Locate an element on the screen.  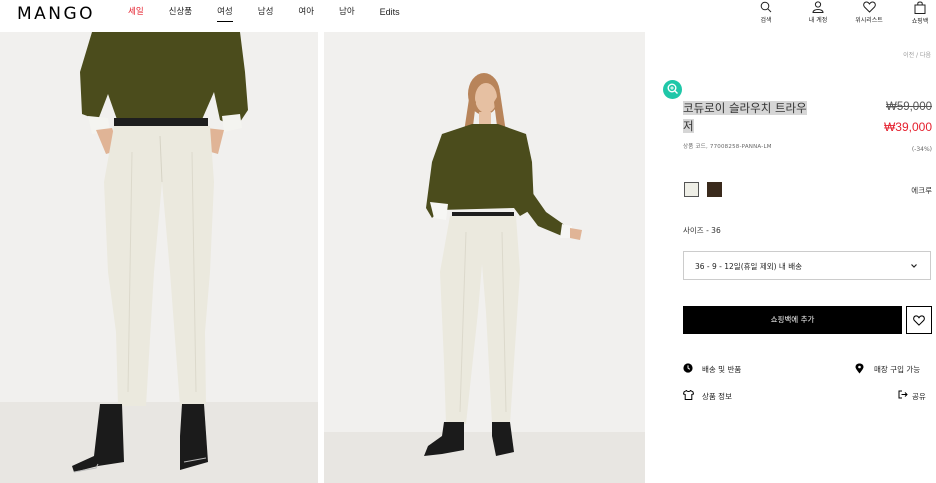
account-button: 내 계정 is located at coordinates (818, 12).